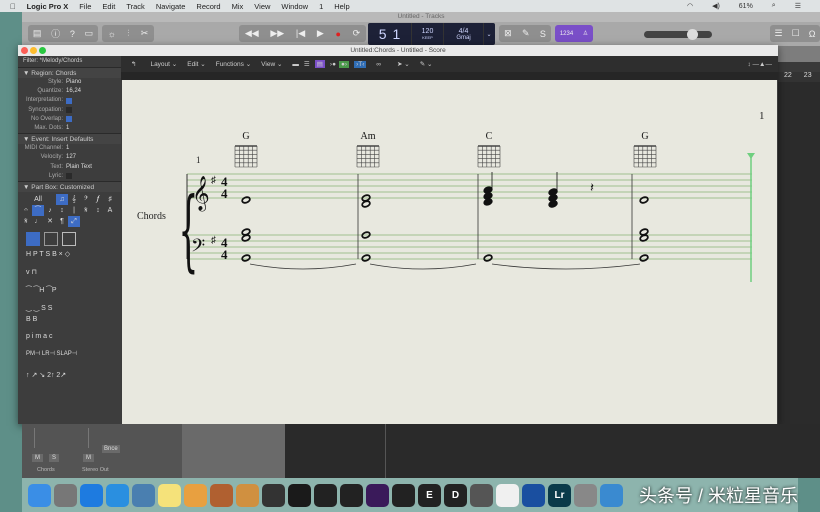 This screenshot has height=512, width=820. What do you see at coordinates (508, 33) in the screenshot?
I see `tuner-icon: ⊠` at bounding box center [508, 33].